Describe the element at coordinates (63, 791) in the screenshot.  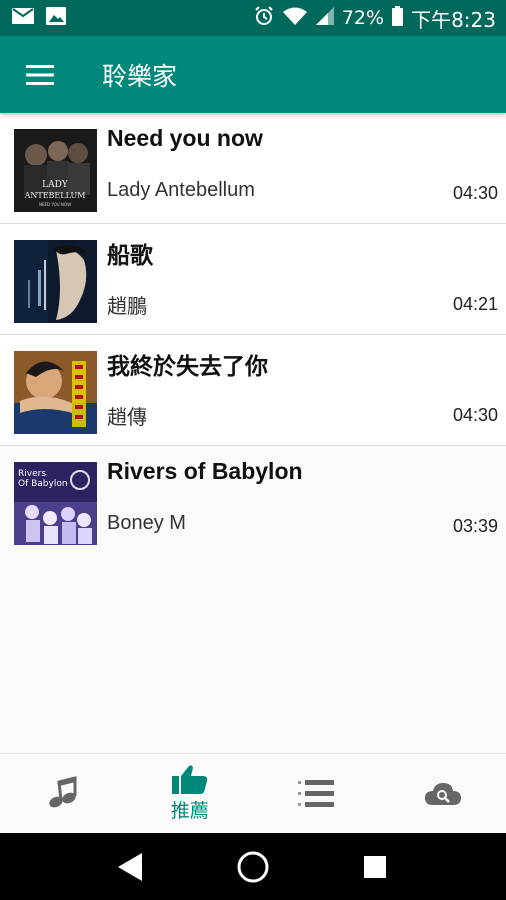
I see `music-note-icon` at that location.